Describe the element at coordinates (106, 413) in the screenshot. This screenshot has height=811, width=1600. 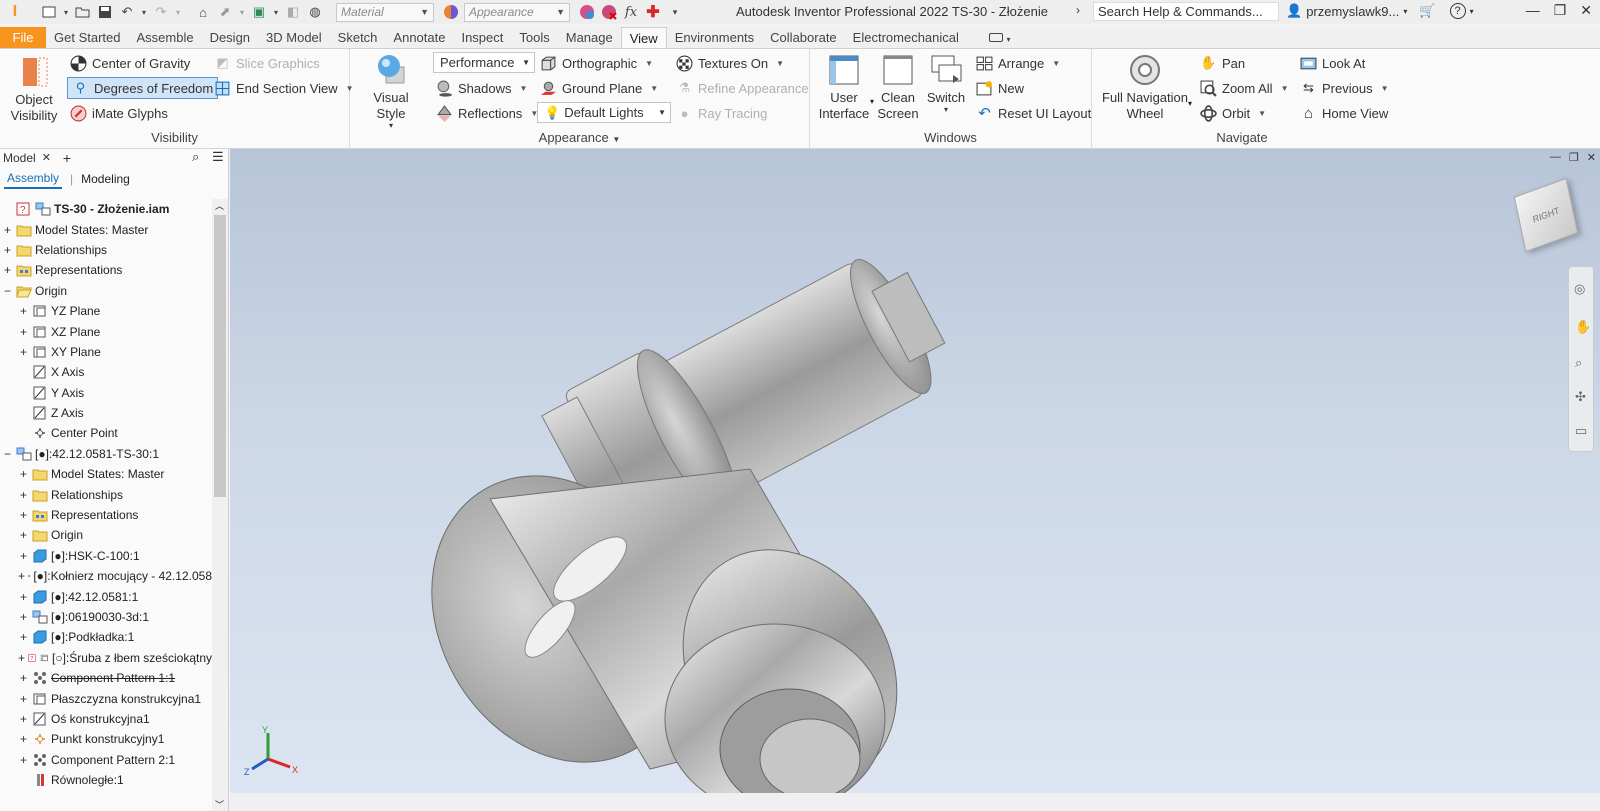
I see `tree-row: Z Axis` at that location.